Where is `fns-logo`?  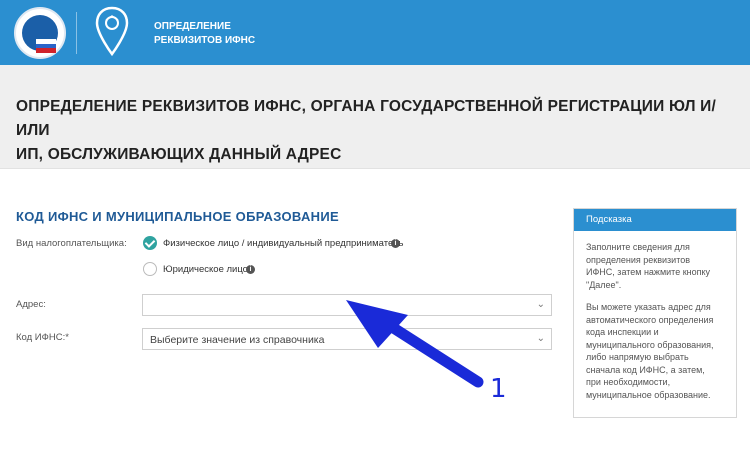
fns-logo is located at coordinates (40, 33).